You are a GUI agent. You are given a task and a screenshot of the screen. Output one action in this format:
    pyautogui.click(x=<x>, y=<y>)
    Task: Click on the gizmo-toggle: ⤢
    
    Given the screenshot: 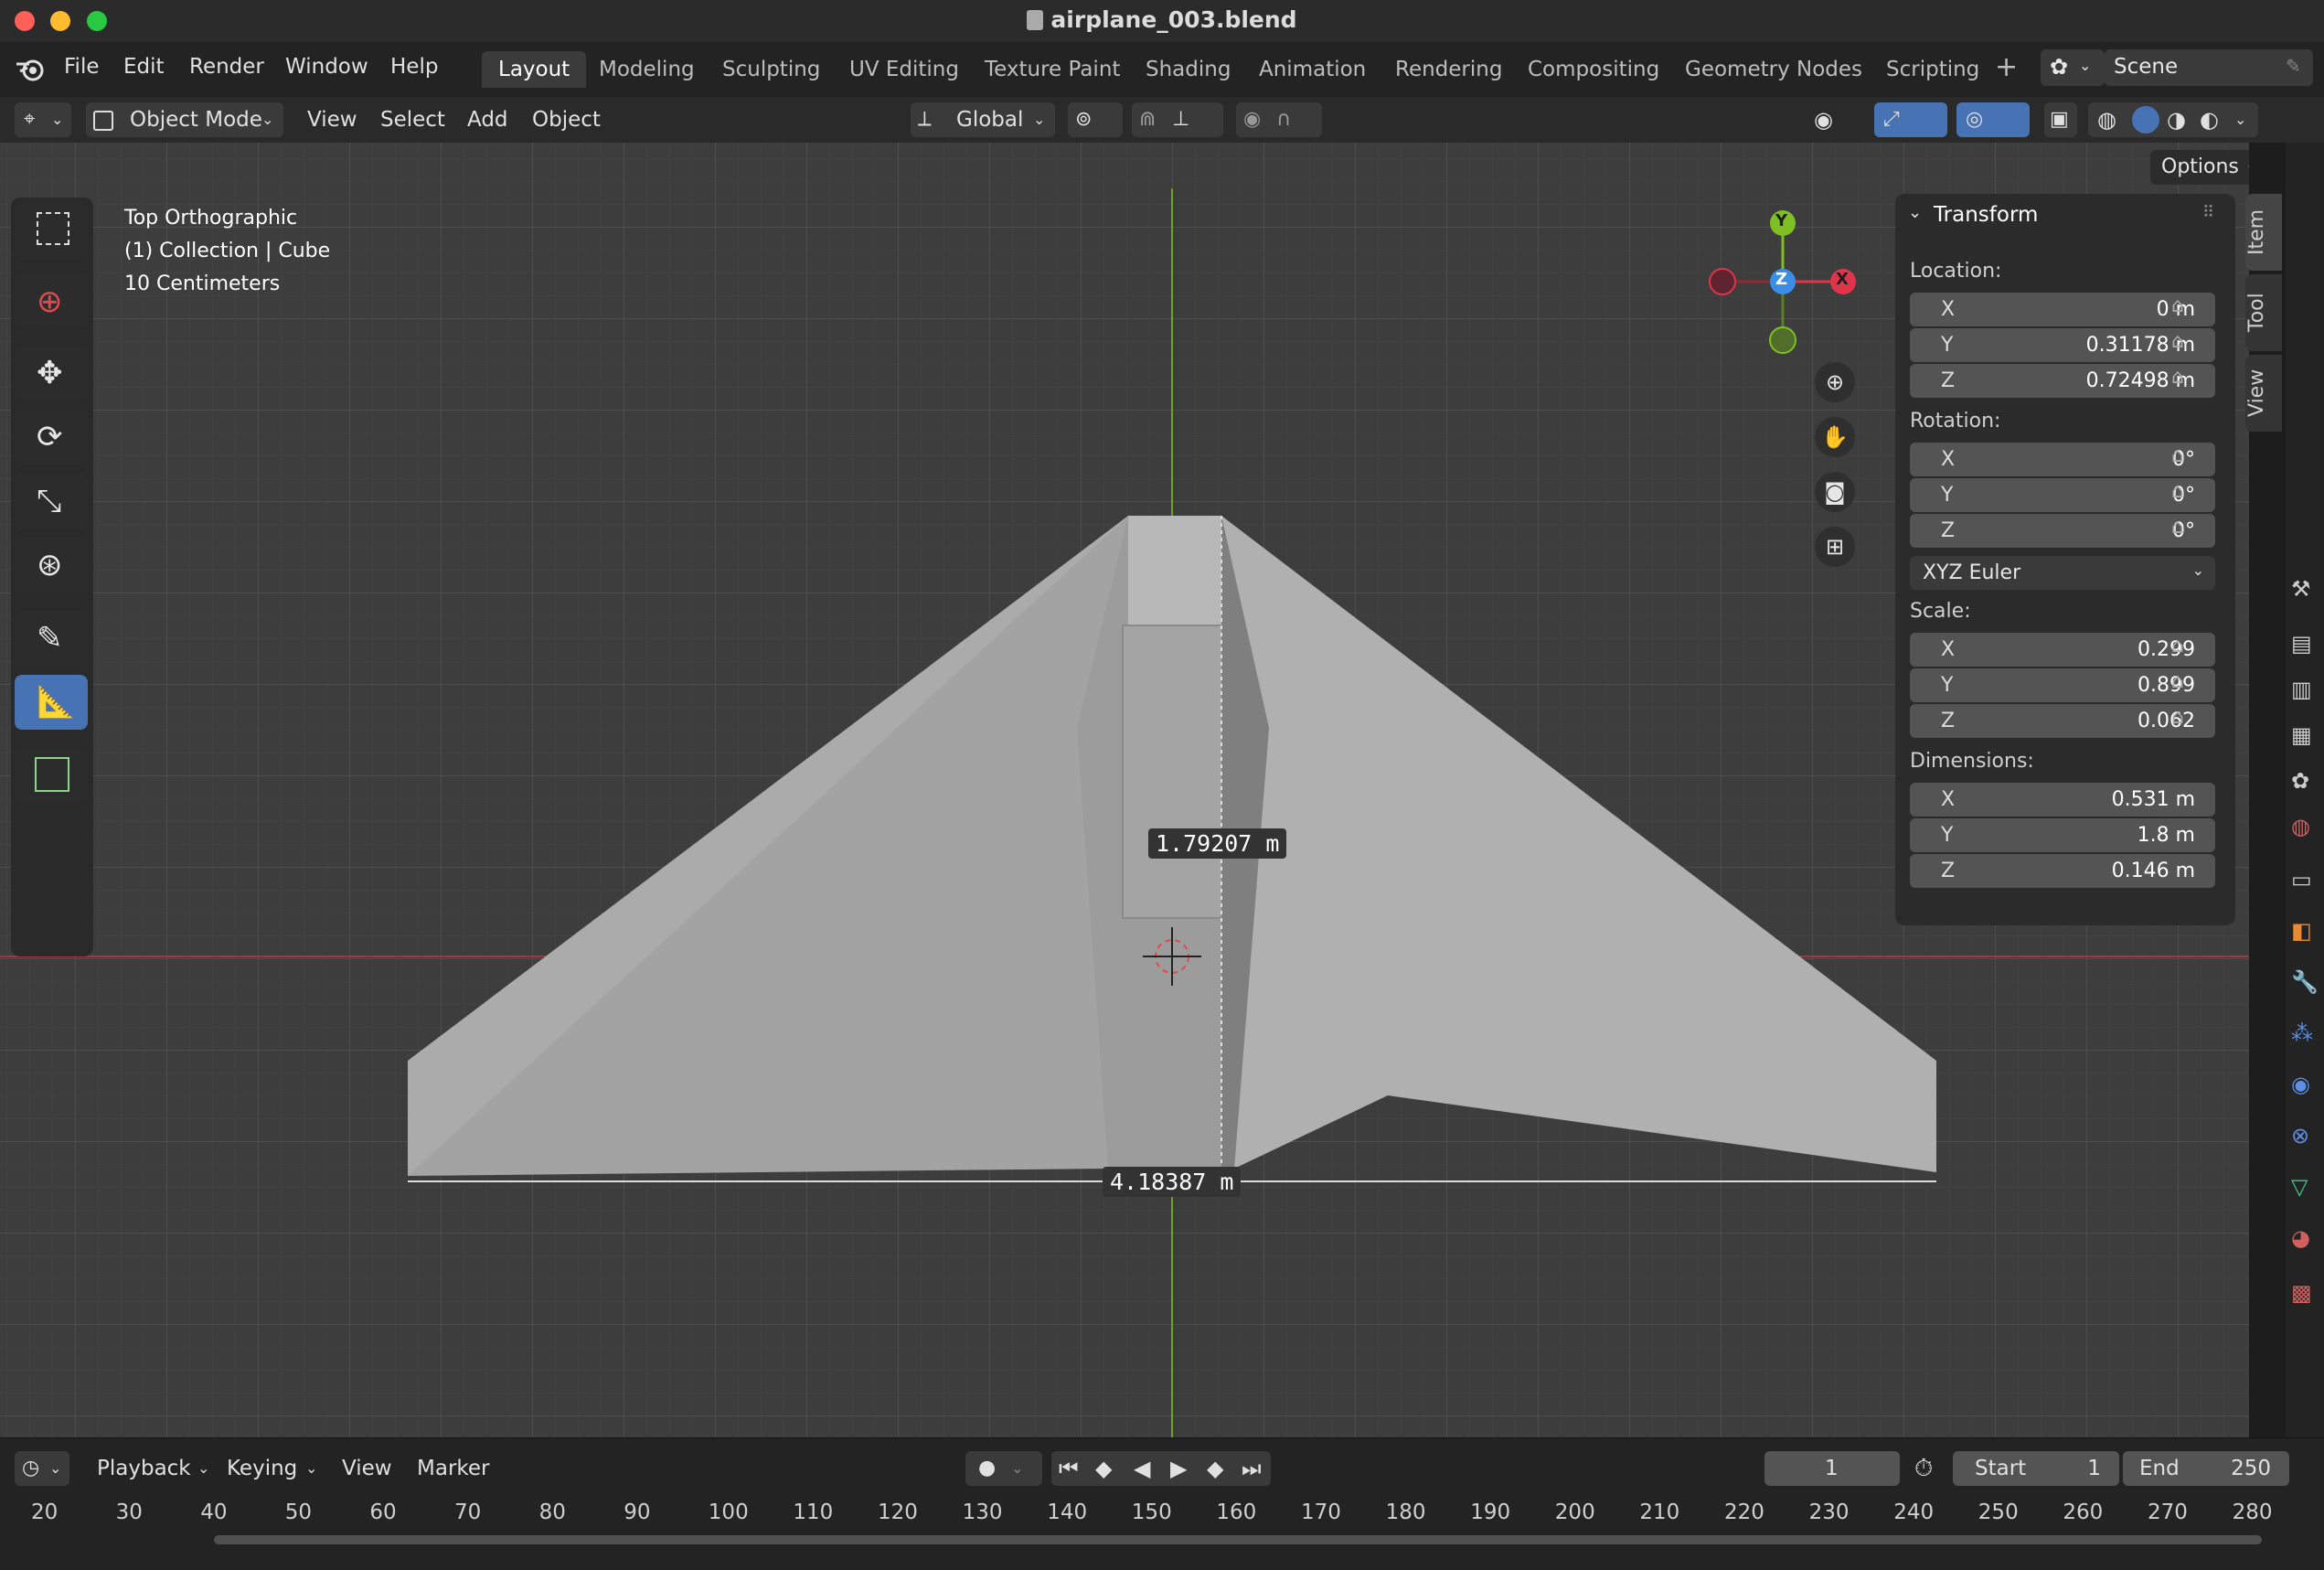 What is the action you would take?
    pyautogui.click(x=1910, y=120)
    